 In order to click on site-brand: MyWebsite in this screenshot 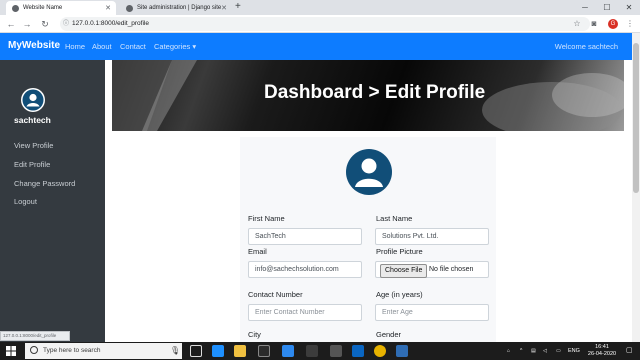, I will do `click(34, 45)`.